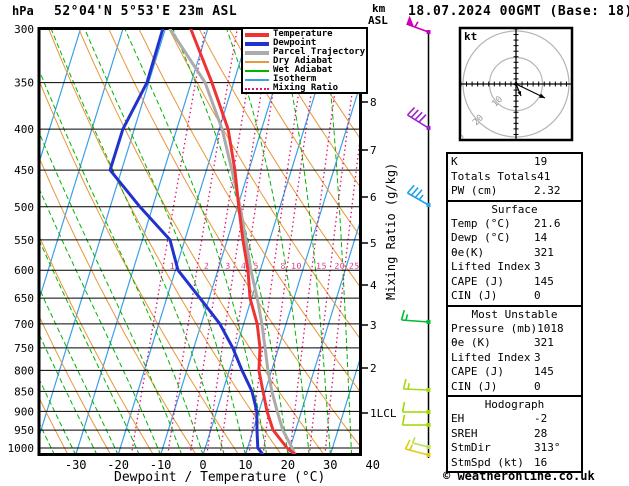 This screenshot has height=486, width=629. I want to click on mixing-ratio-value-label: 25, so click(354, 267).